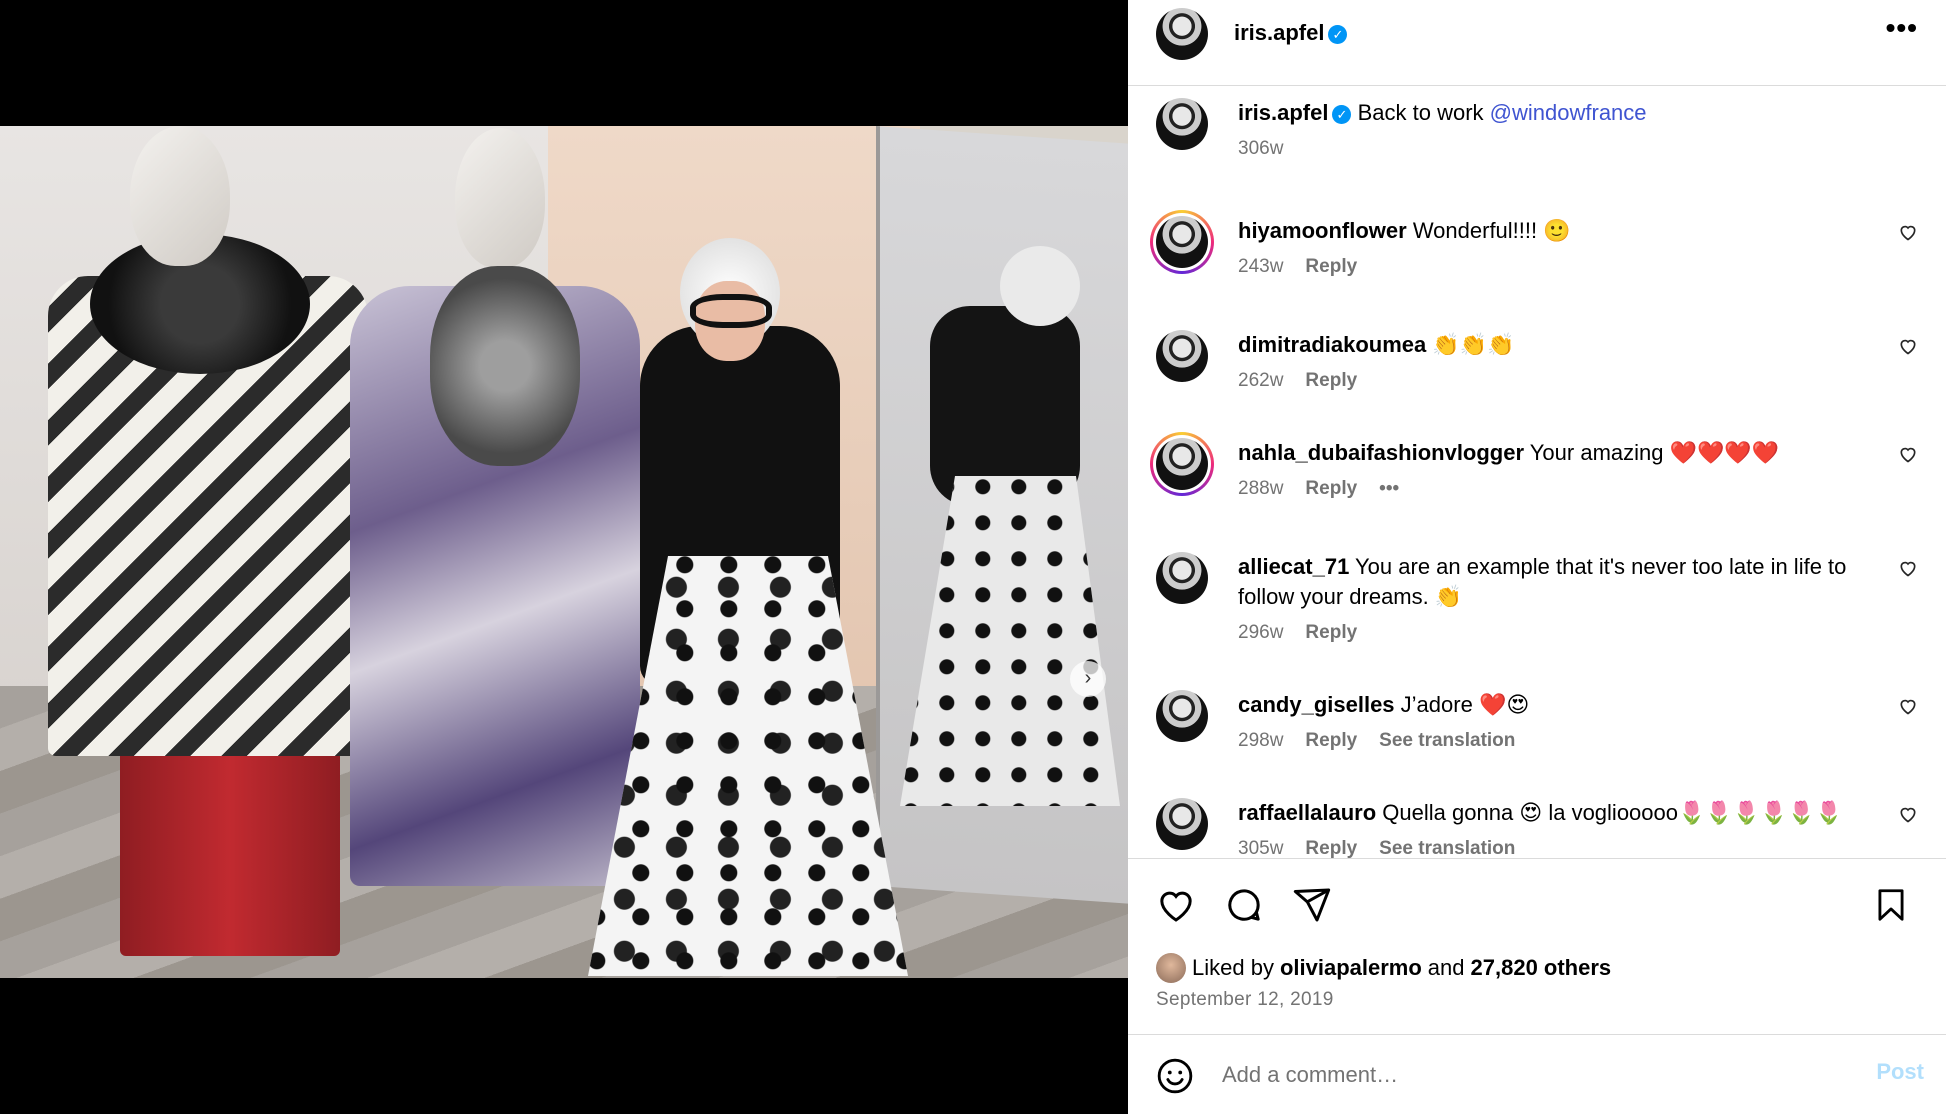 The width and height of the screenshot is (1946, 1114). I want to click on carousel-next-button: ›, so click(1088, 679).